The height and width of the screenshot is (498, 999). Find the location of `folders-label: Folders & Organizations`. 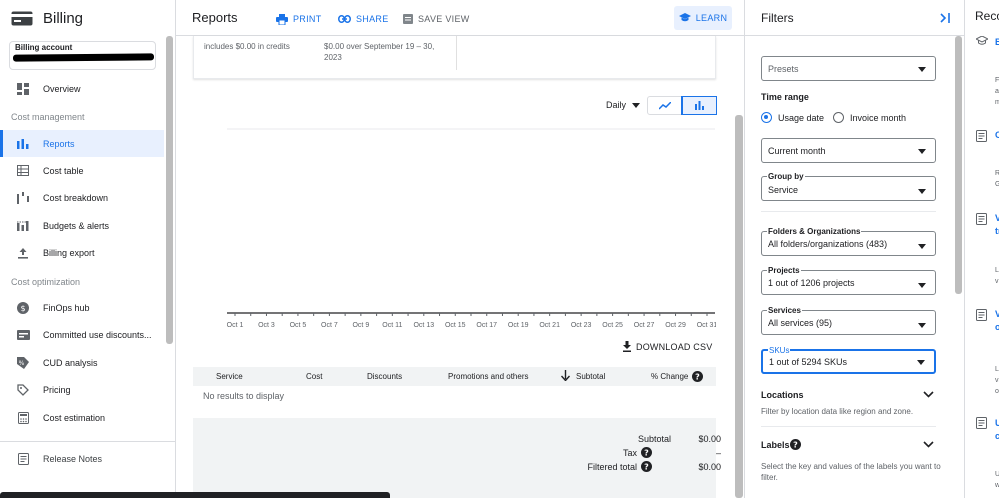

folders-label: Folders & Organizations is located at coordinates (814, 231).